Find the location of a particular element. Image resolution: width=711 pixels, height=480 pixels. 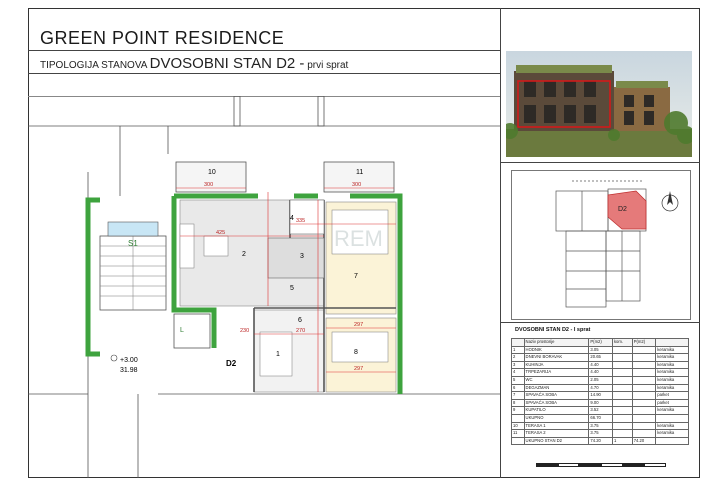

keyplan-unit-label: D2 is located at coordinates (622, 209).